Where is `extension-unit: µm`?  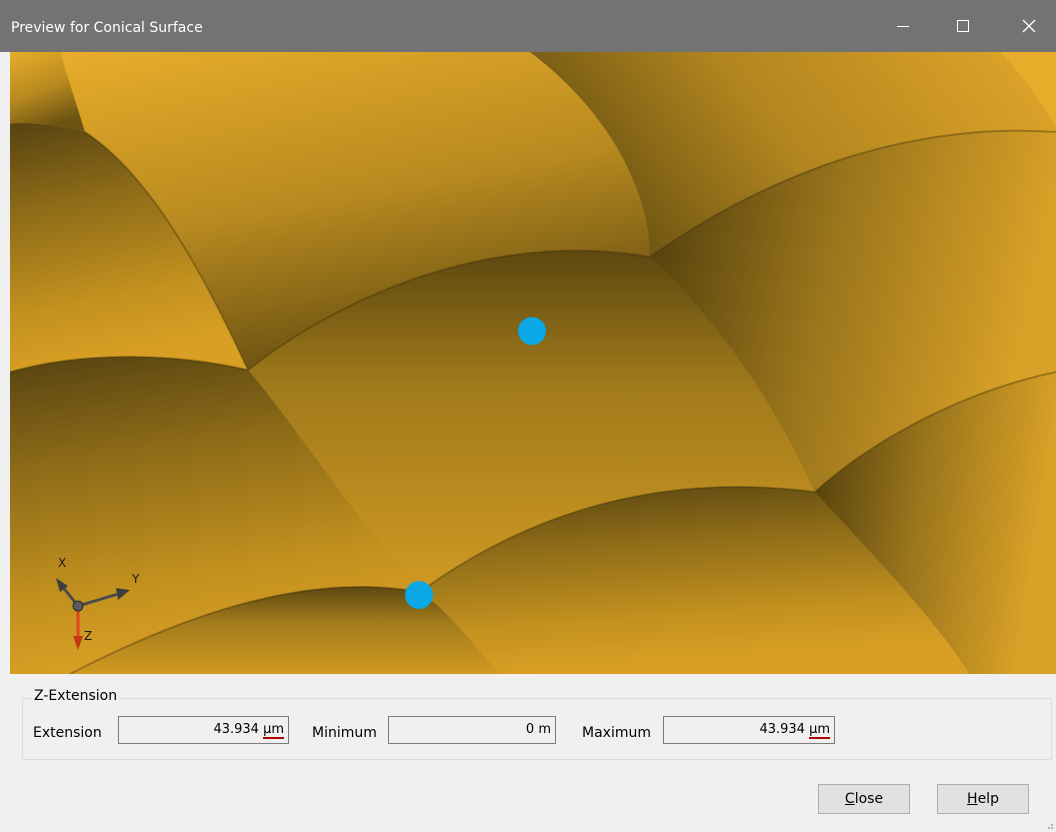
extension-unit: µm is located at coordinates (273, 730).